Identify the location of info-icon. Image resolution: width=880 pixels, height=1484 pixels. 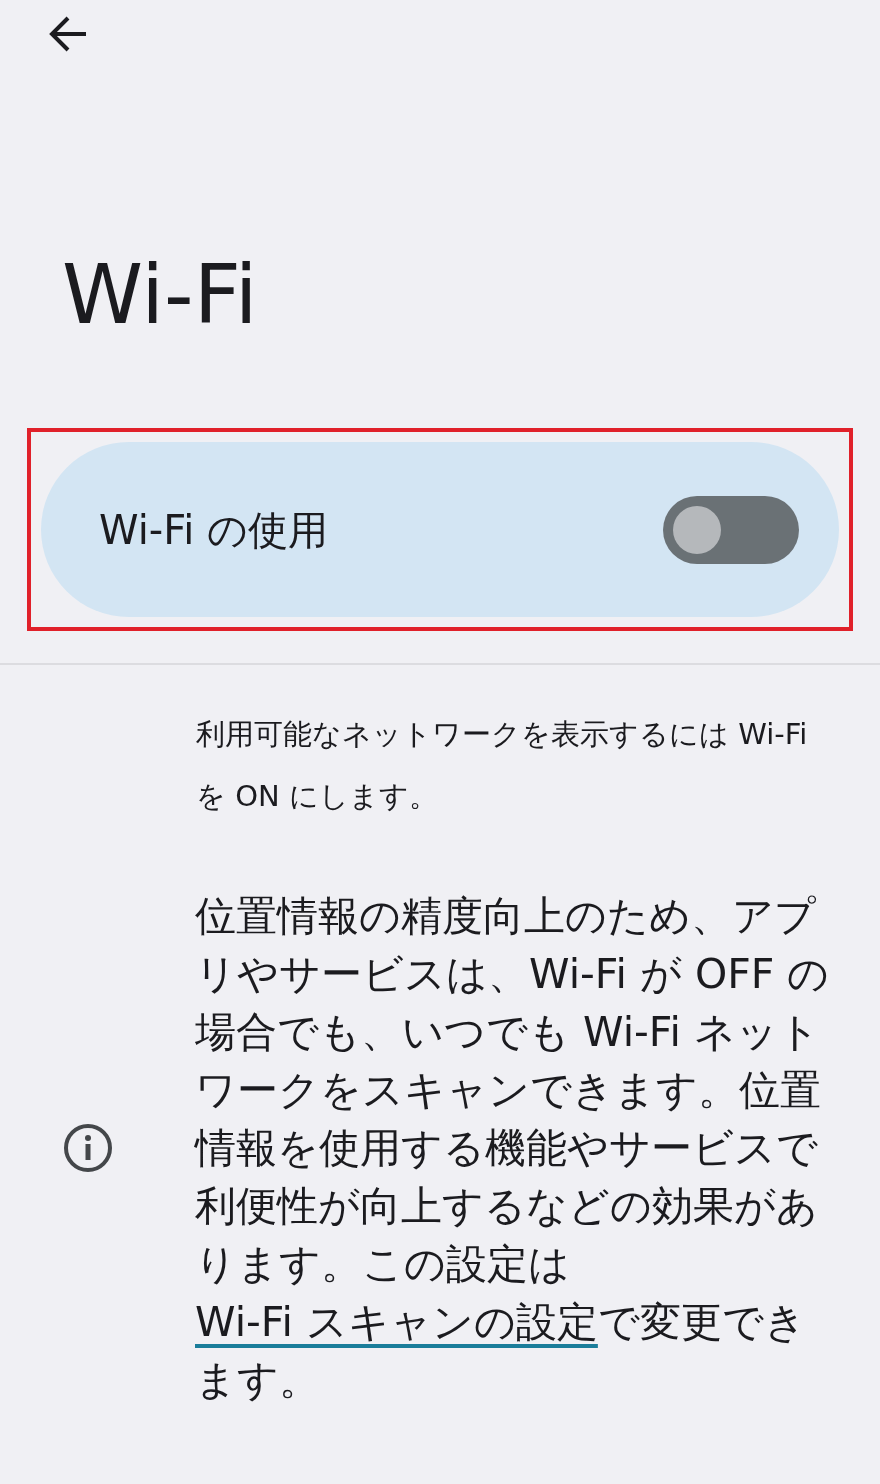
(88, 1148).